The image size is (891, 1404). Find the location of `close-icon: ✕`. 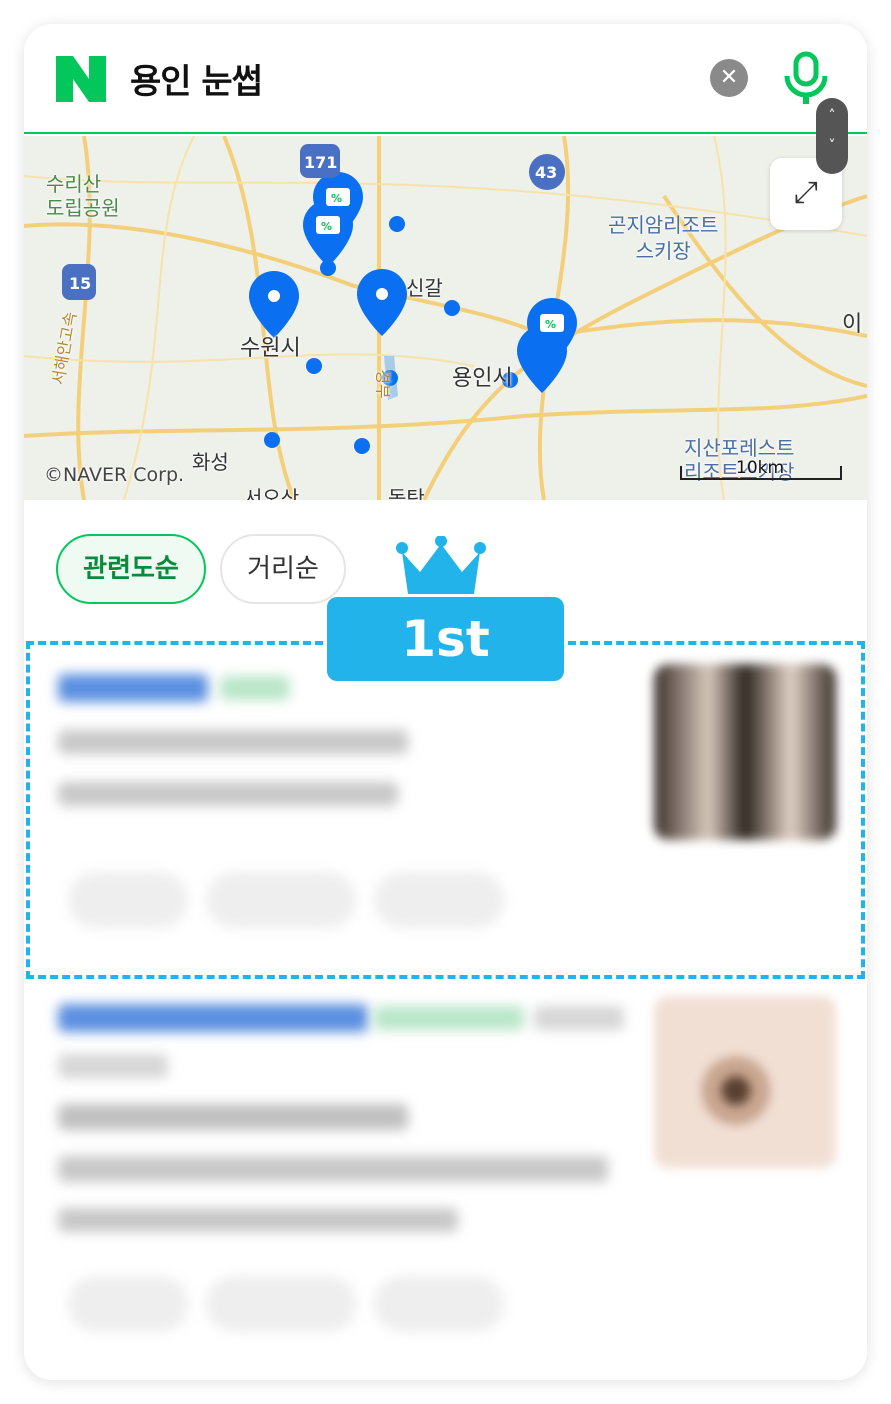

close-icon: ✕ is located at coordinates (729, 77).